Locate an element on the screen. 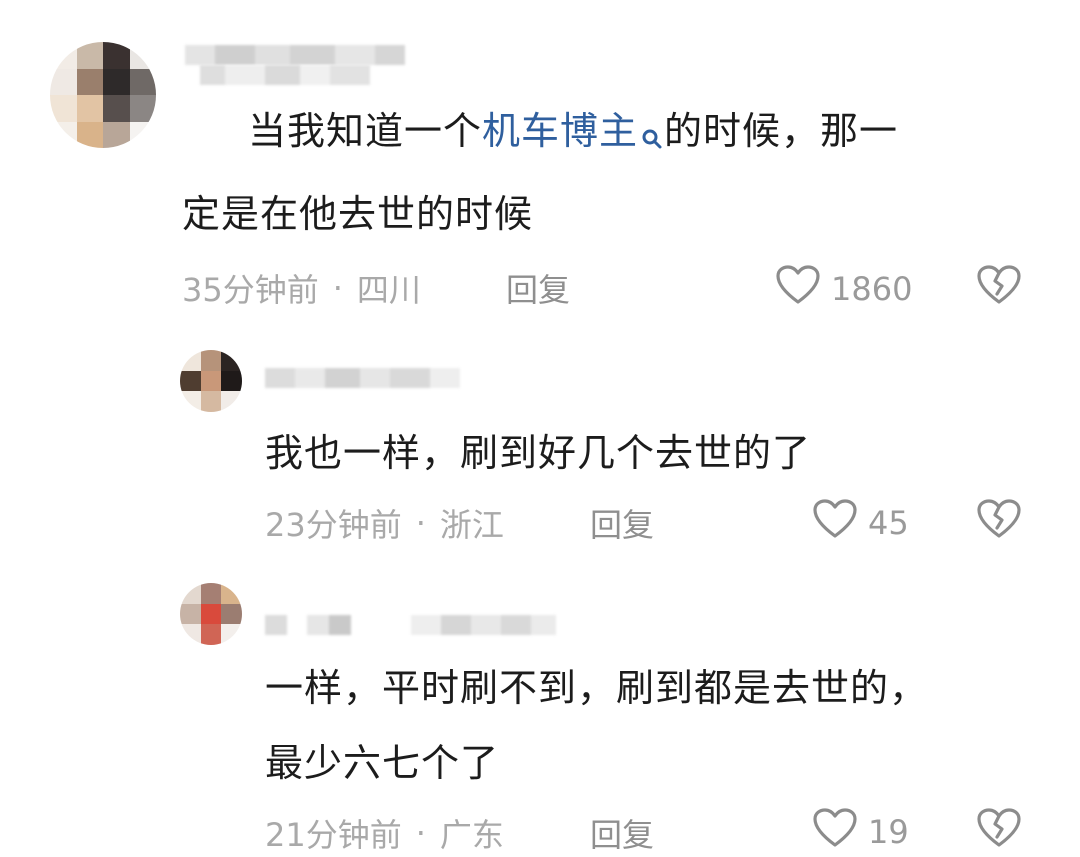 The width and height of the screenshot is (1080, 857). comment-text-line2: 最少六七个了 is located at coordinates (382, 763).